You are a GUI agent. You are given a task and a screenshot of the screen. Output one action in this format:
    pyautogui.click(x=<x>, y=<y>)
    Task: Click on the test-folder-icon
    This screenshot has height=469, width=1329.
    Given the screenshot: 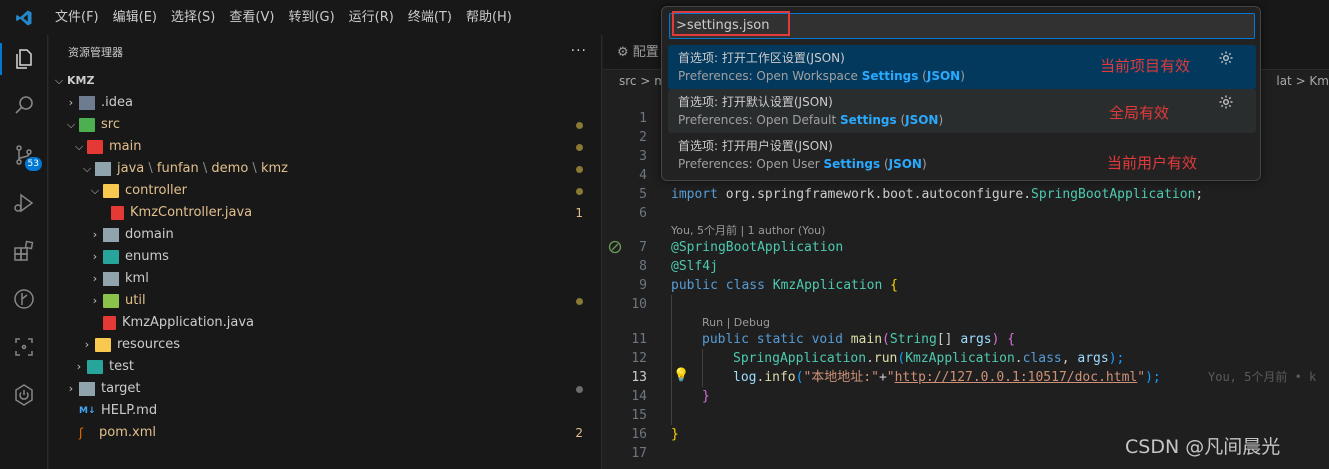 What is the action you would take?
    pyautogui.click(x=95, y=367)
    